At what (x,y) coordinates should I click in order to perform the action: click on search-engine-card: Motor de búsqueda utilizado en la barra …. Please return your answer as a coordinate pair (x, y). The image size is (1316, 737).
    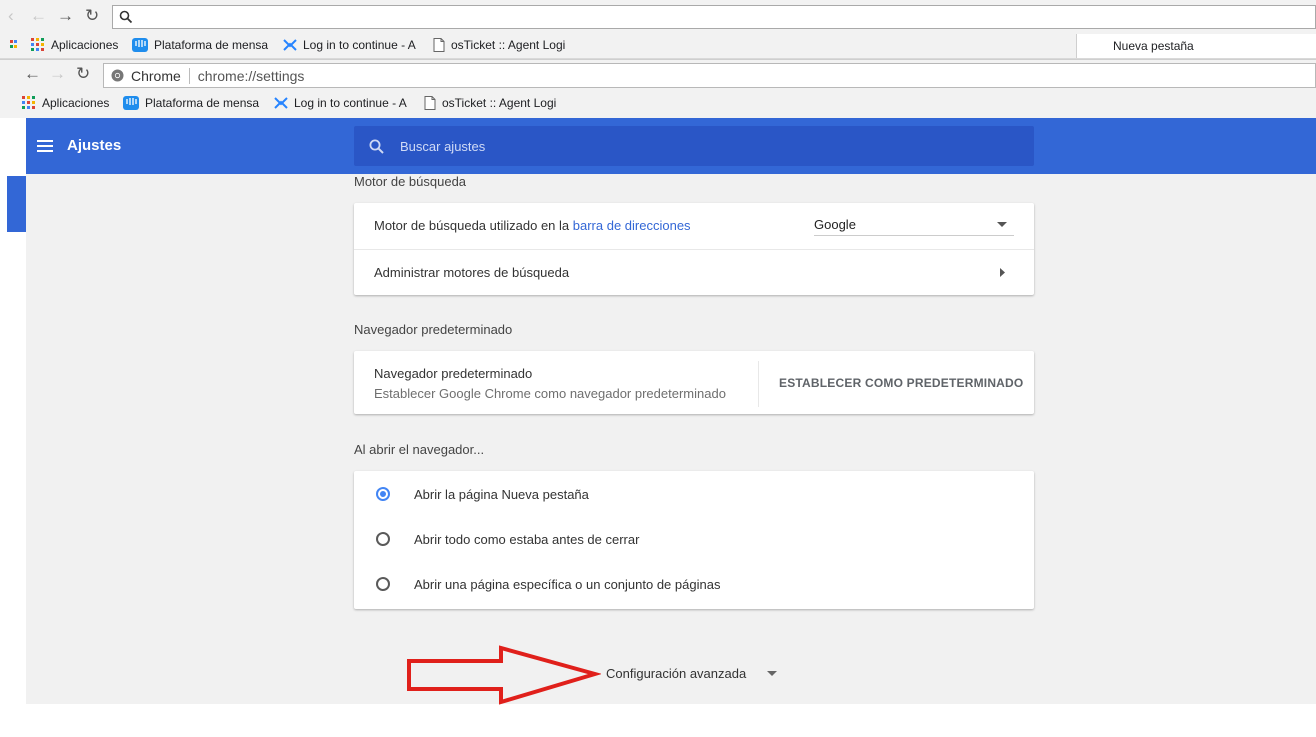
    Looking at the image, I should click on (694, 249).